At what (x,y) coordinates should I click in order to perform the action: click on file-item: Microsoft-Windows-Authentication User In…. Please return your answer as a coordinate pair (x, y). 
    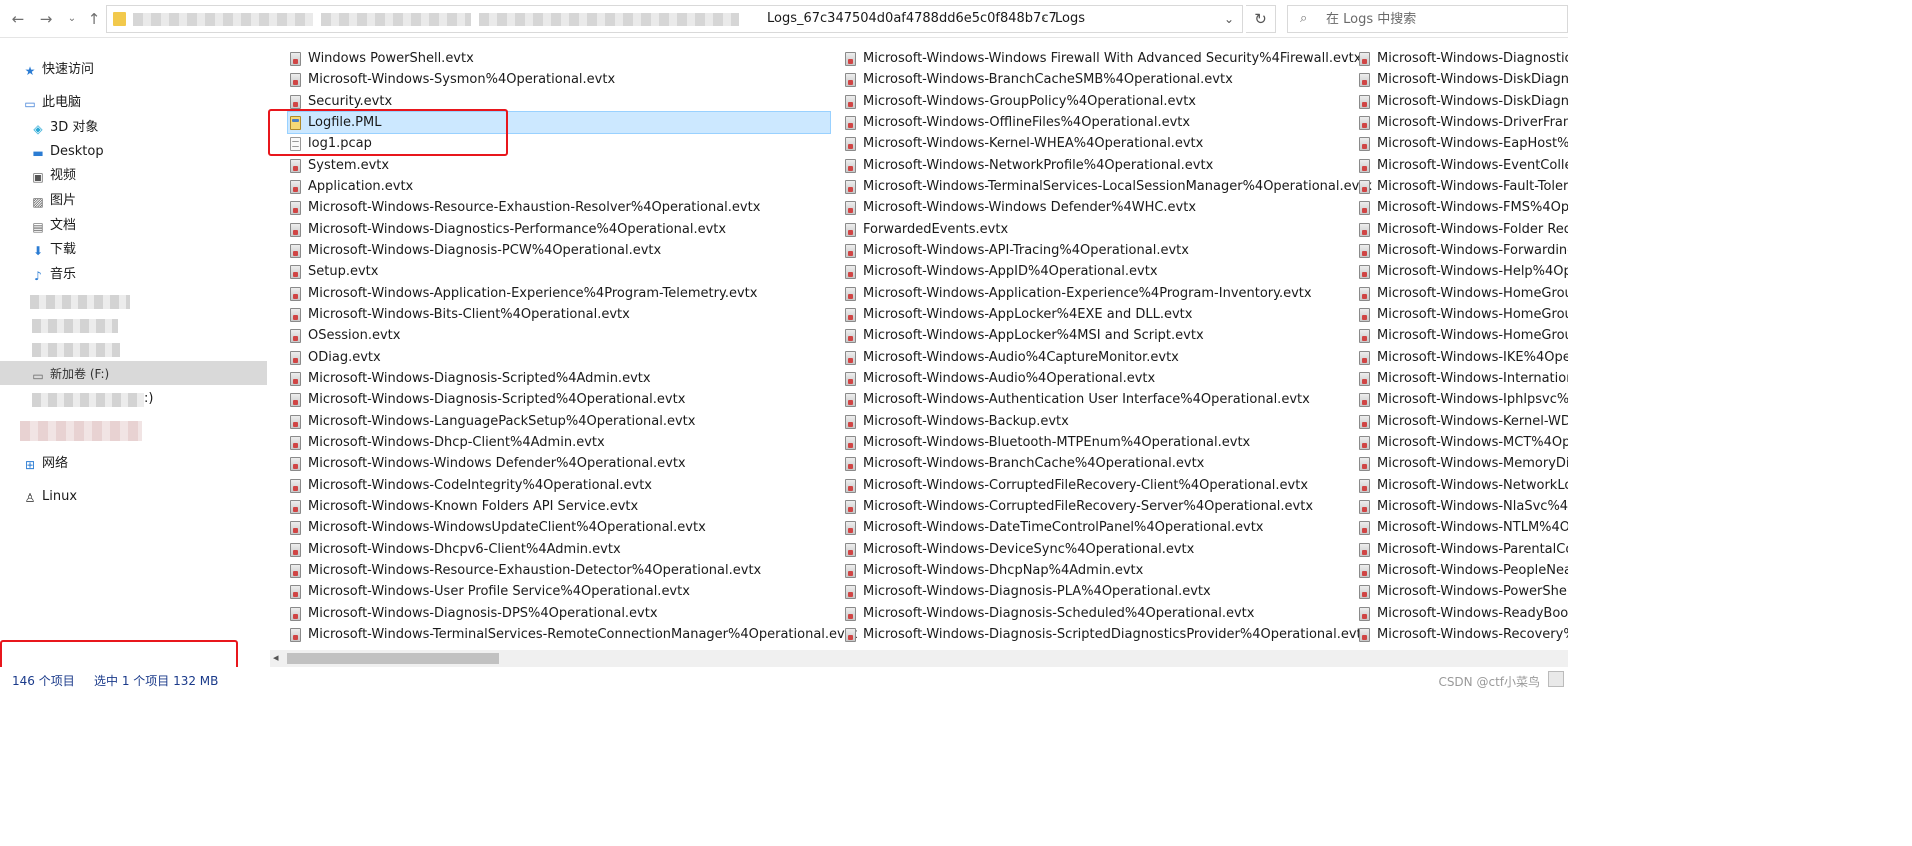
    Looking at the image, I should click on (1093, 399).